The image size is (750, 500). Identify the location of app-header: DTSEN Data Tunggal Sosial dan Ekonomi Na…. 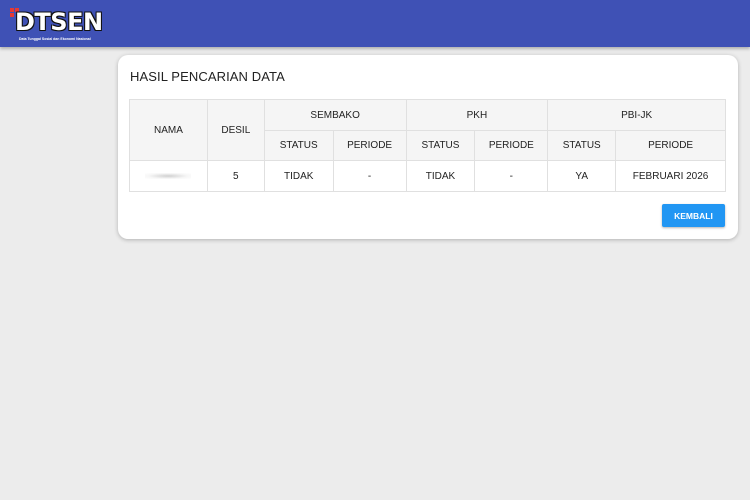
(375, 23).